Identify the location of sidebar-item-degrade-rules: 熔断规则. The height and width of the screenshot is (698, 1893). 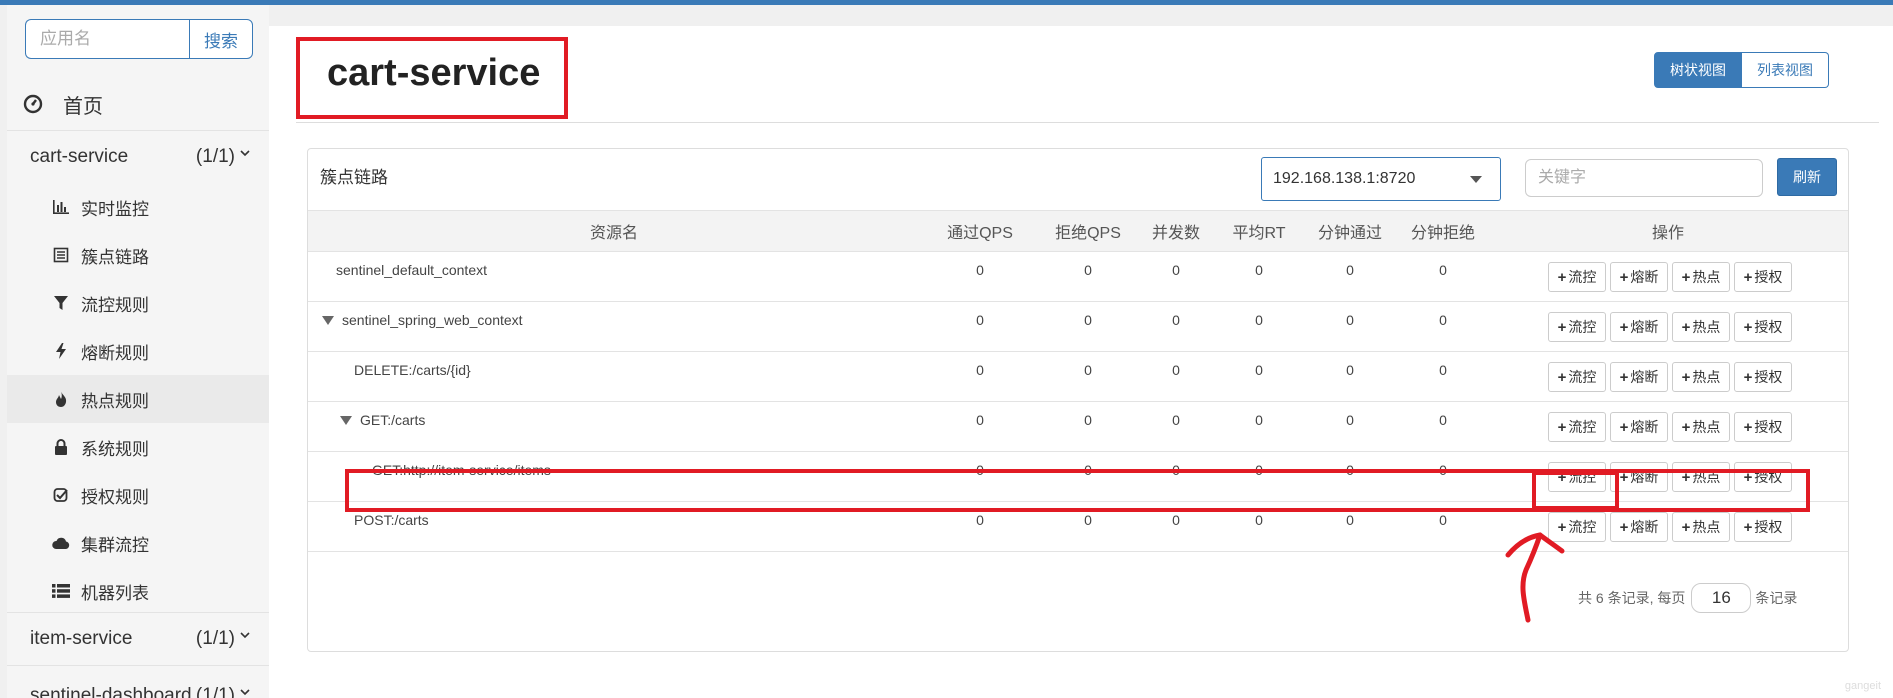
(138, 351).